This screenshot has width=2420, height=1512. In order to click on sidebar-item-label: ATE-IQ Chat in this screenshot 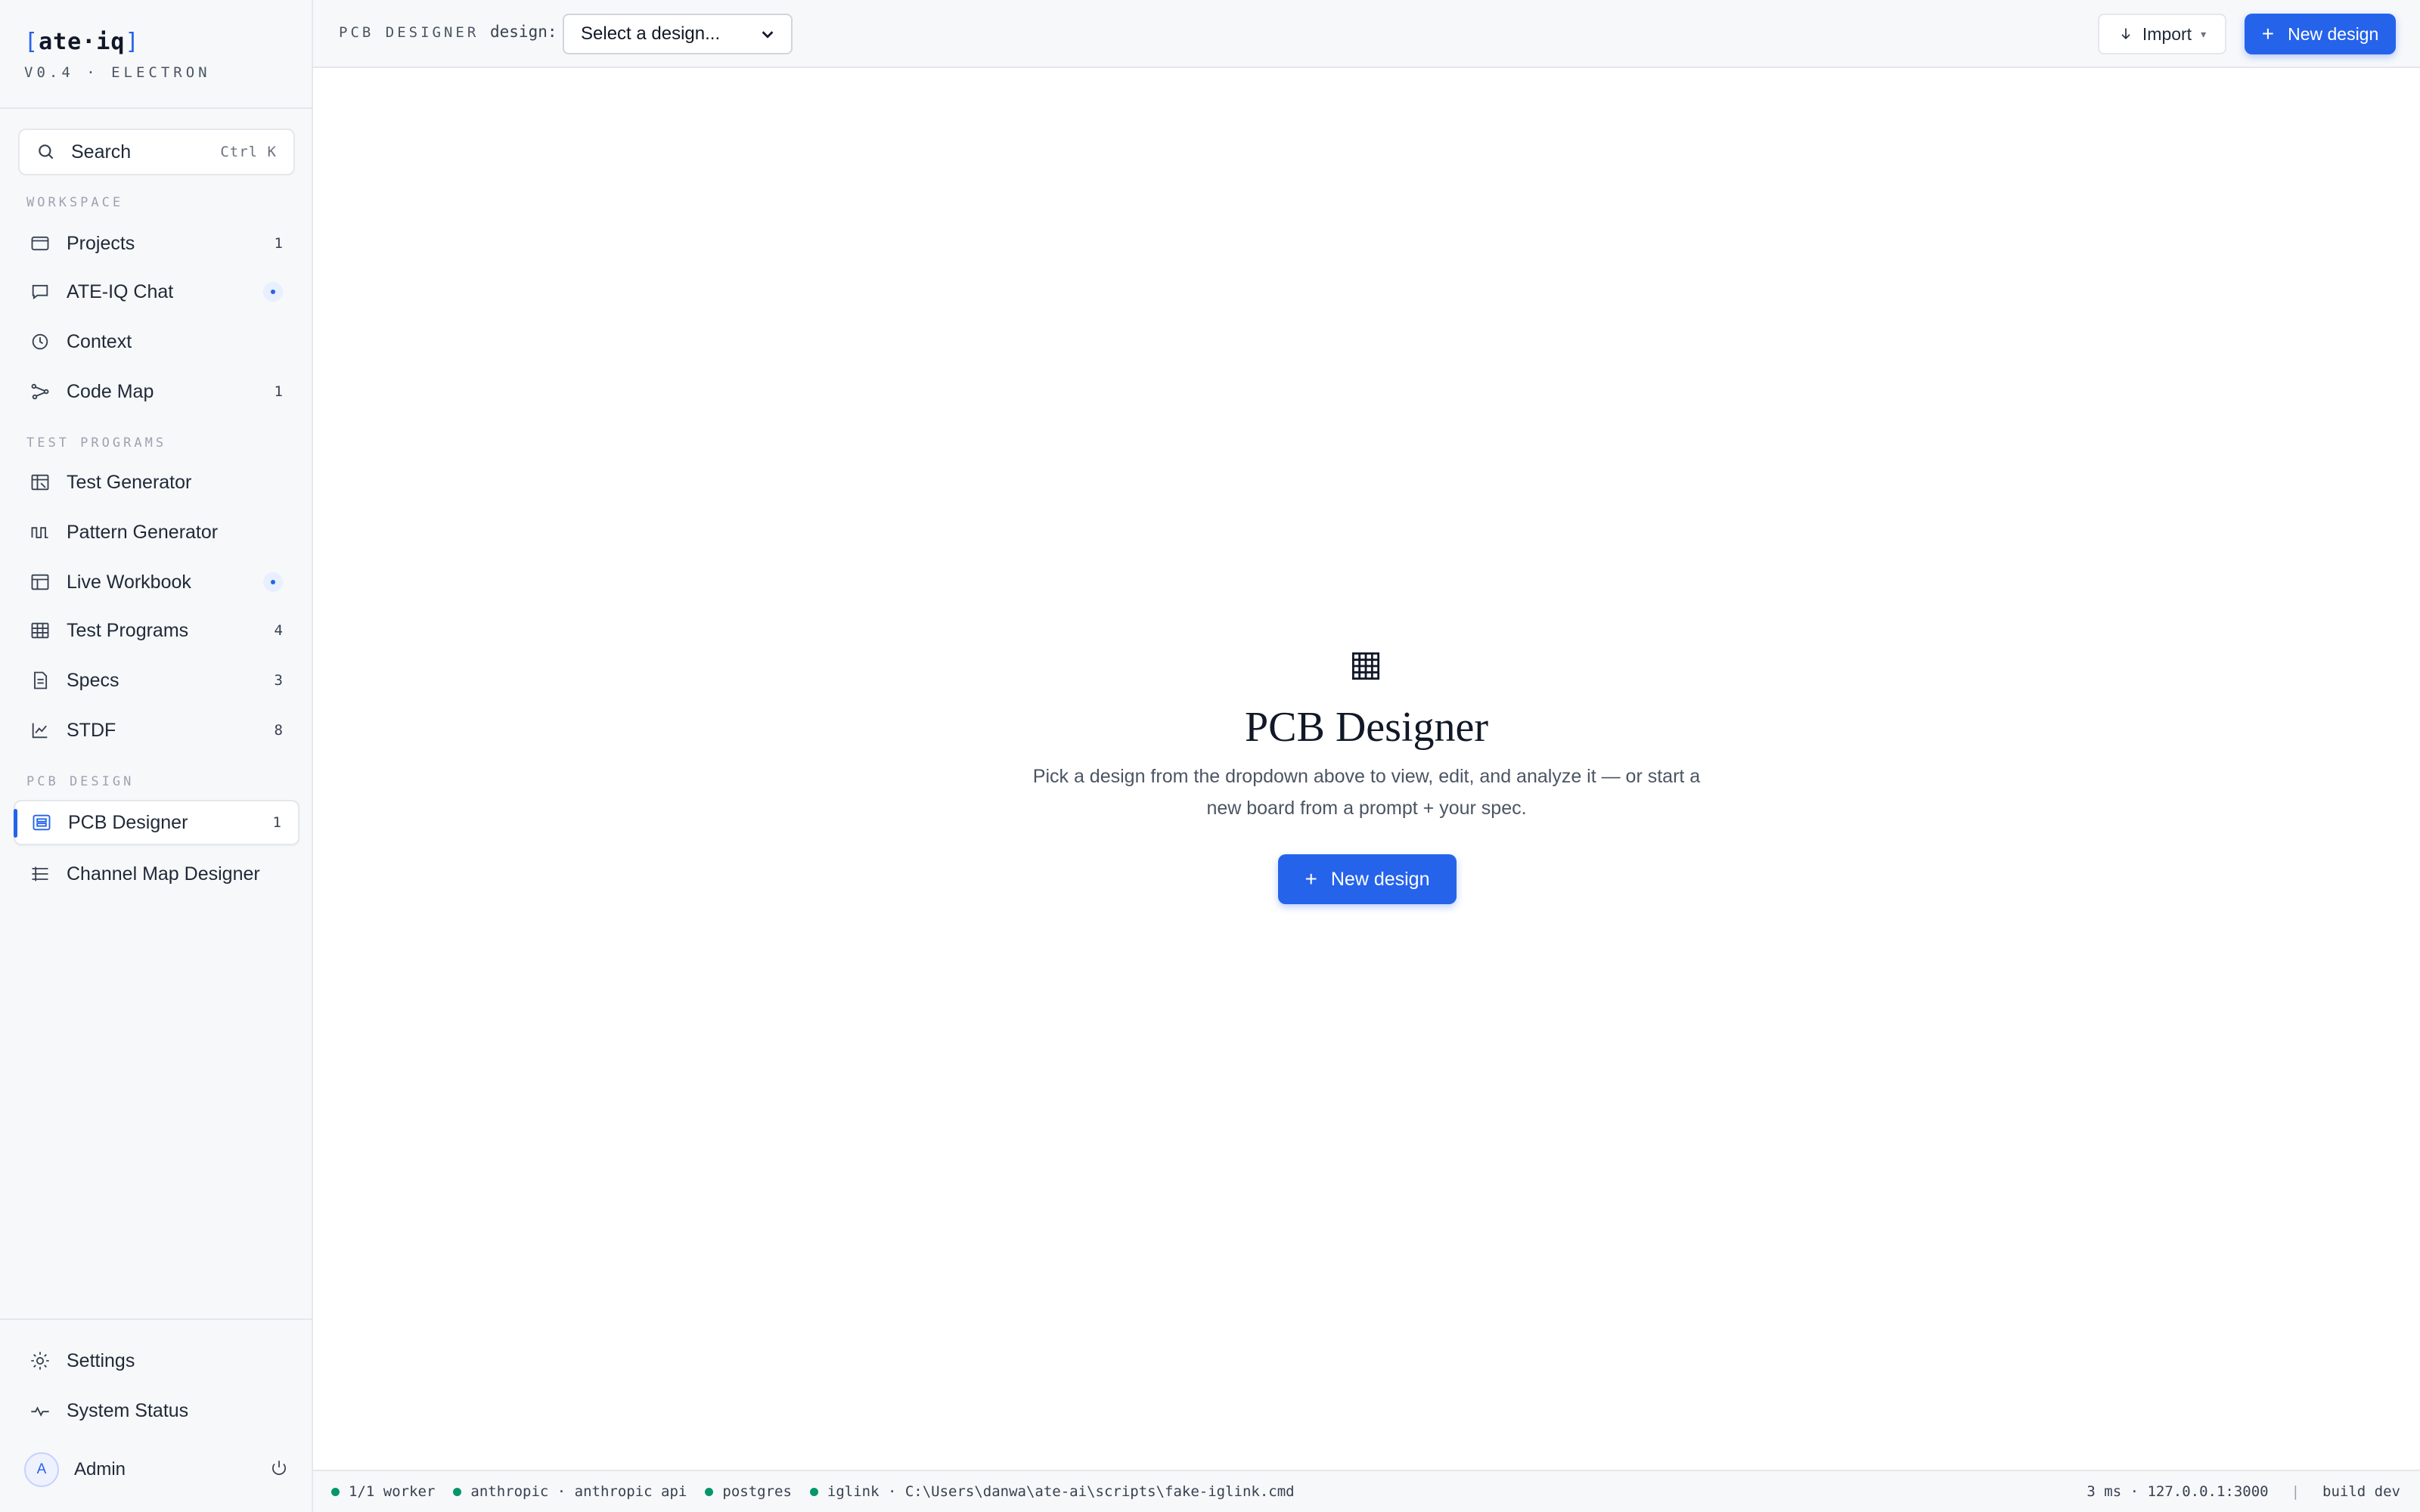, I will do `click(120, 291)`.